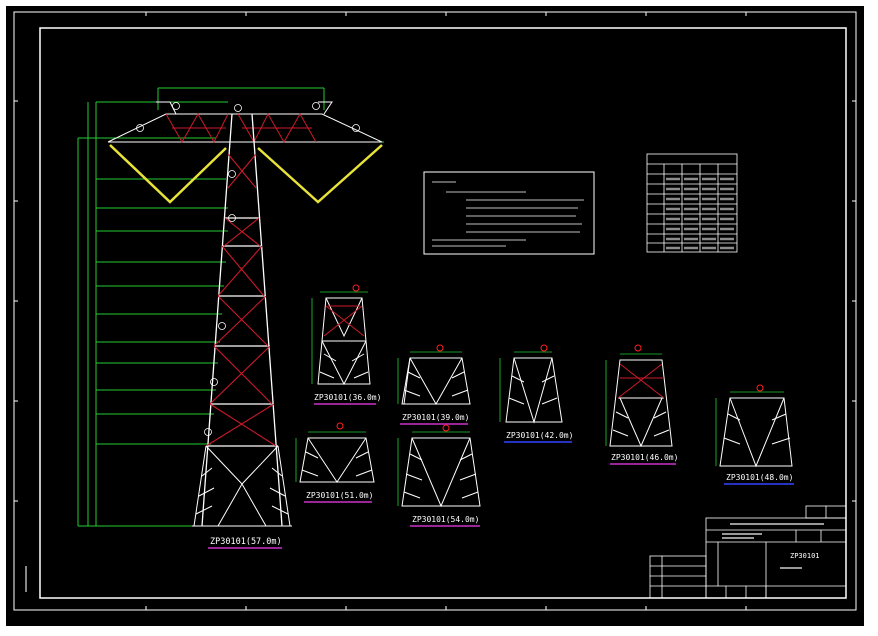 The width and height of the screenshot is (878, 636). Describe the element at coordinates (641, 409) in the screenshot. I see `leg-extension-46m: ZP30101(46.0m)` at that location.